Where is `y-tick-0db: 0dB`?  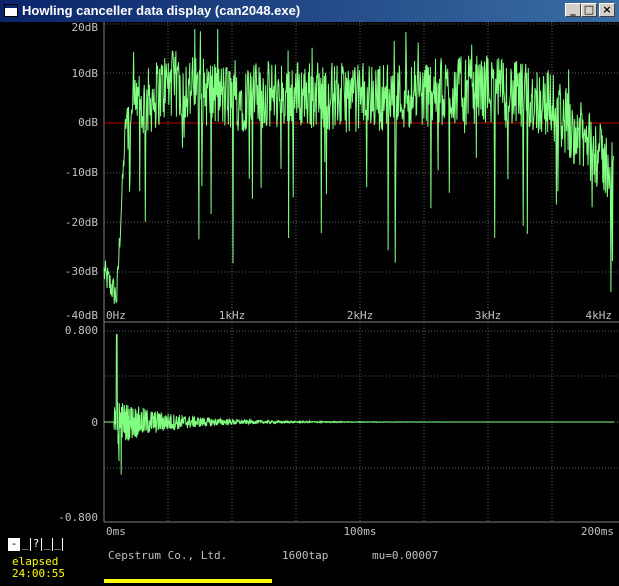 y-tick-0db: 0dB is located at coordinates (88, 122).